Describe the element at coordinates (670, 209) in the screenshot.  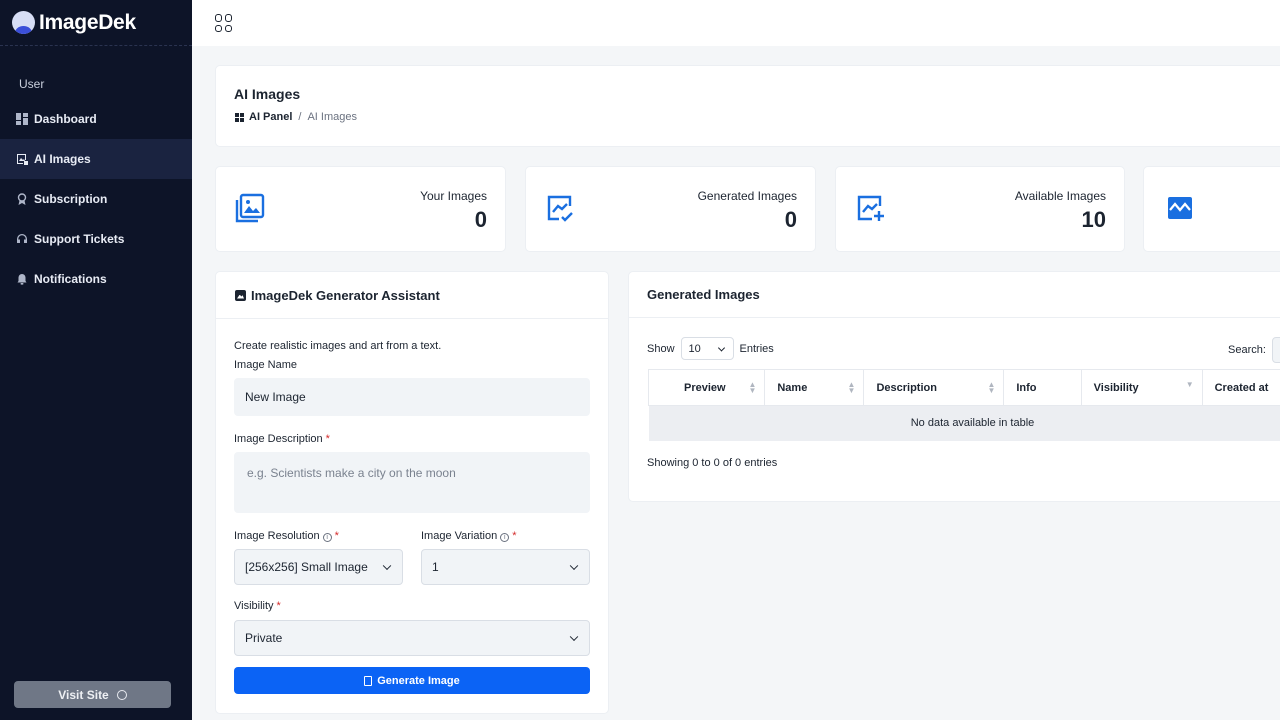
I see `stat-card-generated-images: Generated Images 0` at that location.